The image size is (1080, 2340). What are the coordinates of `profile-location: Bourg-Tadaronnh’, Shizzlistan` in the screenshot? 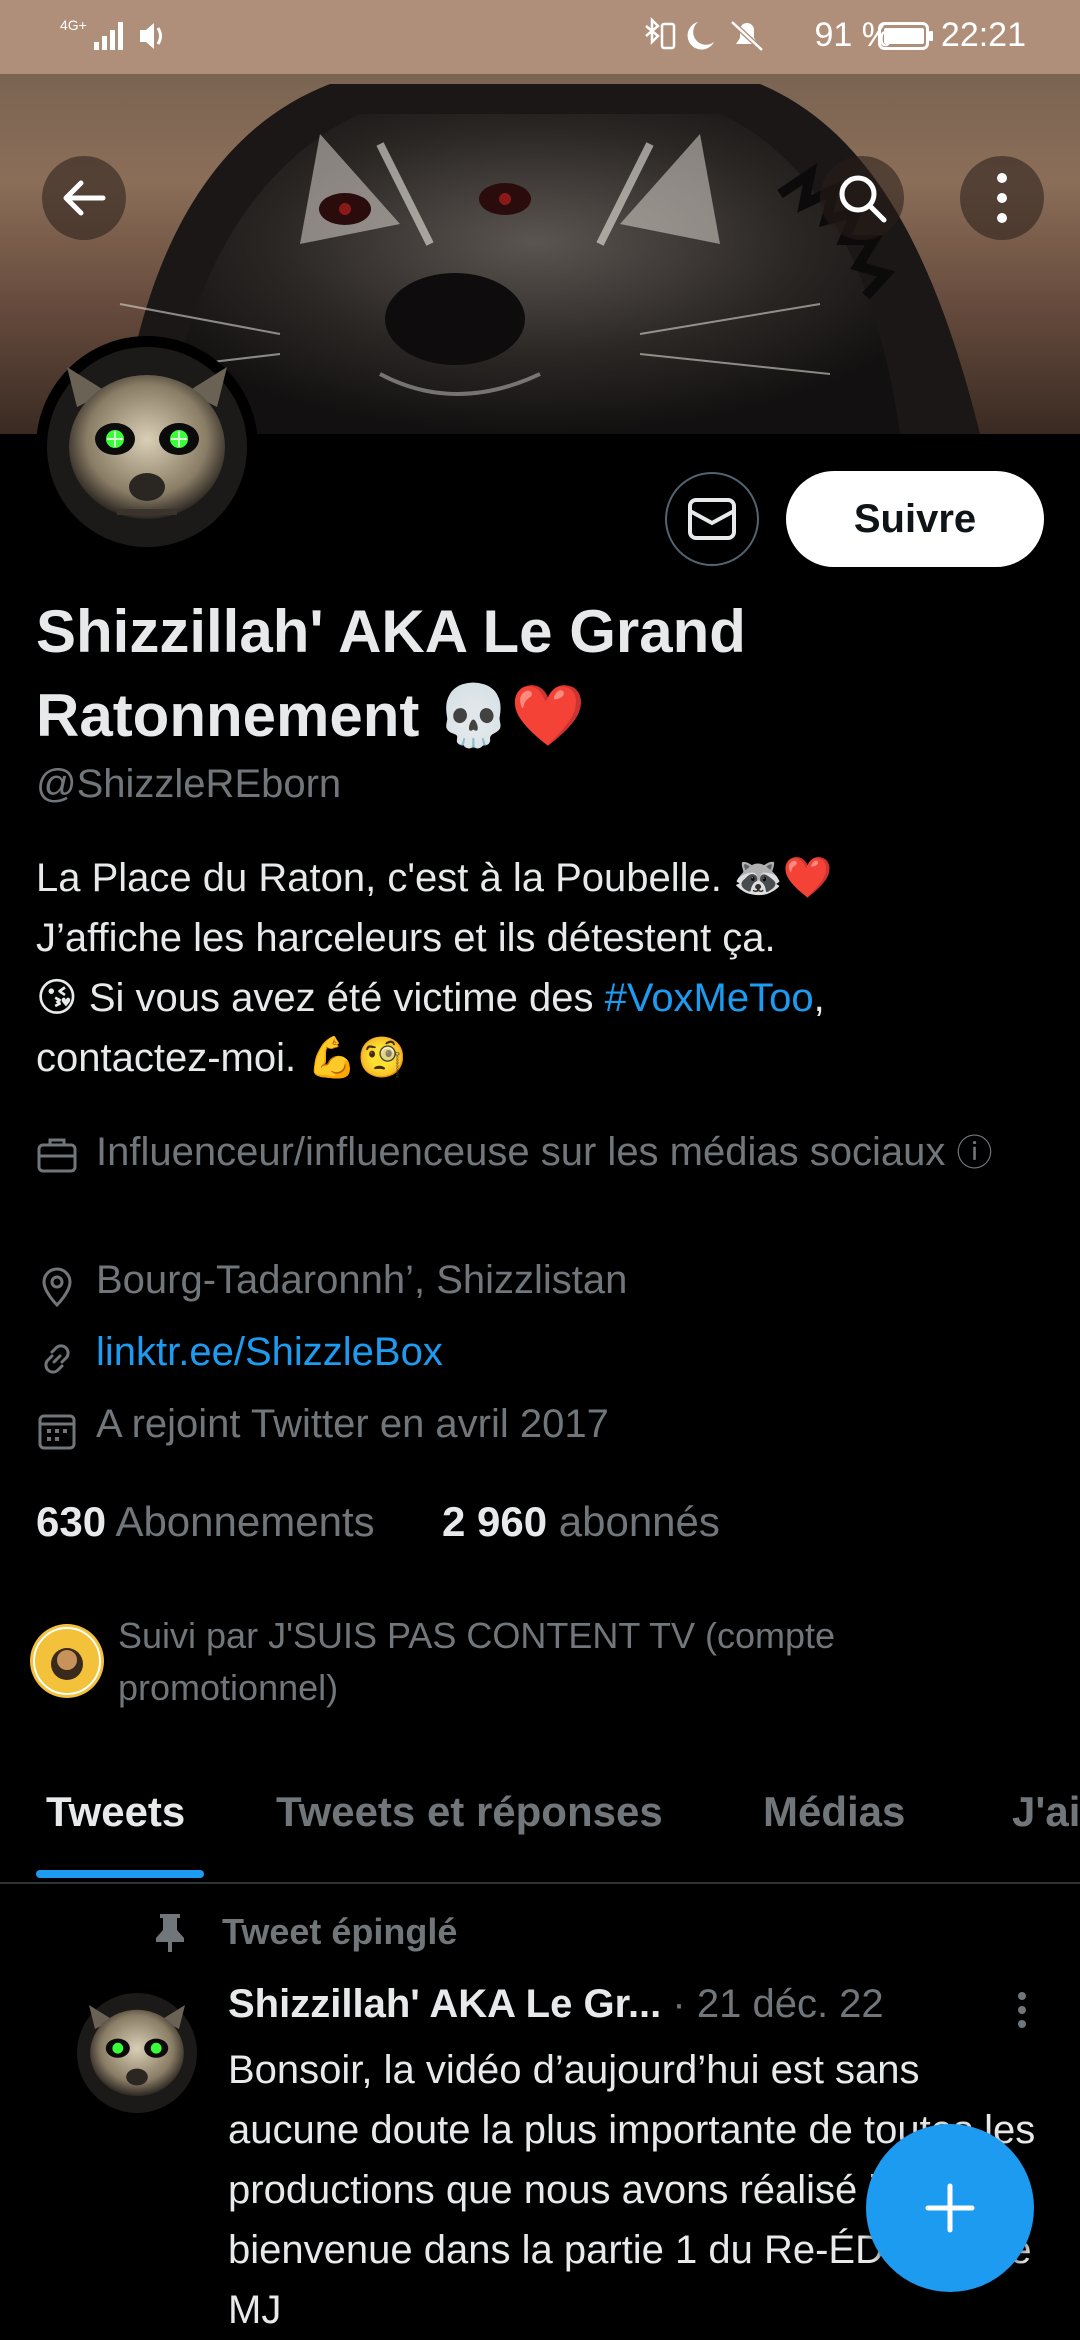 It's located at (536, 1283).